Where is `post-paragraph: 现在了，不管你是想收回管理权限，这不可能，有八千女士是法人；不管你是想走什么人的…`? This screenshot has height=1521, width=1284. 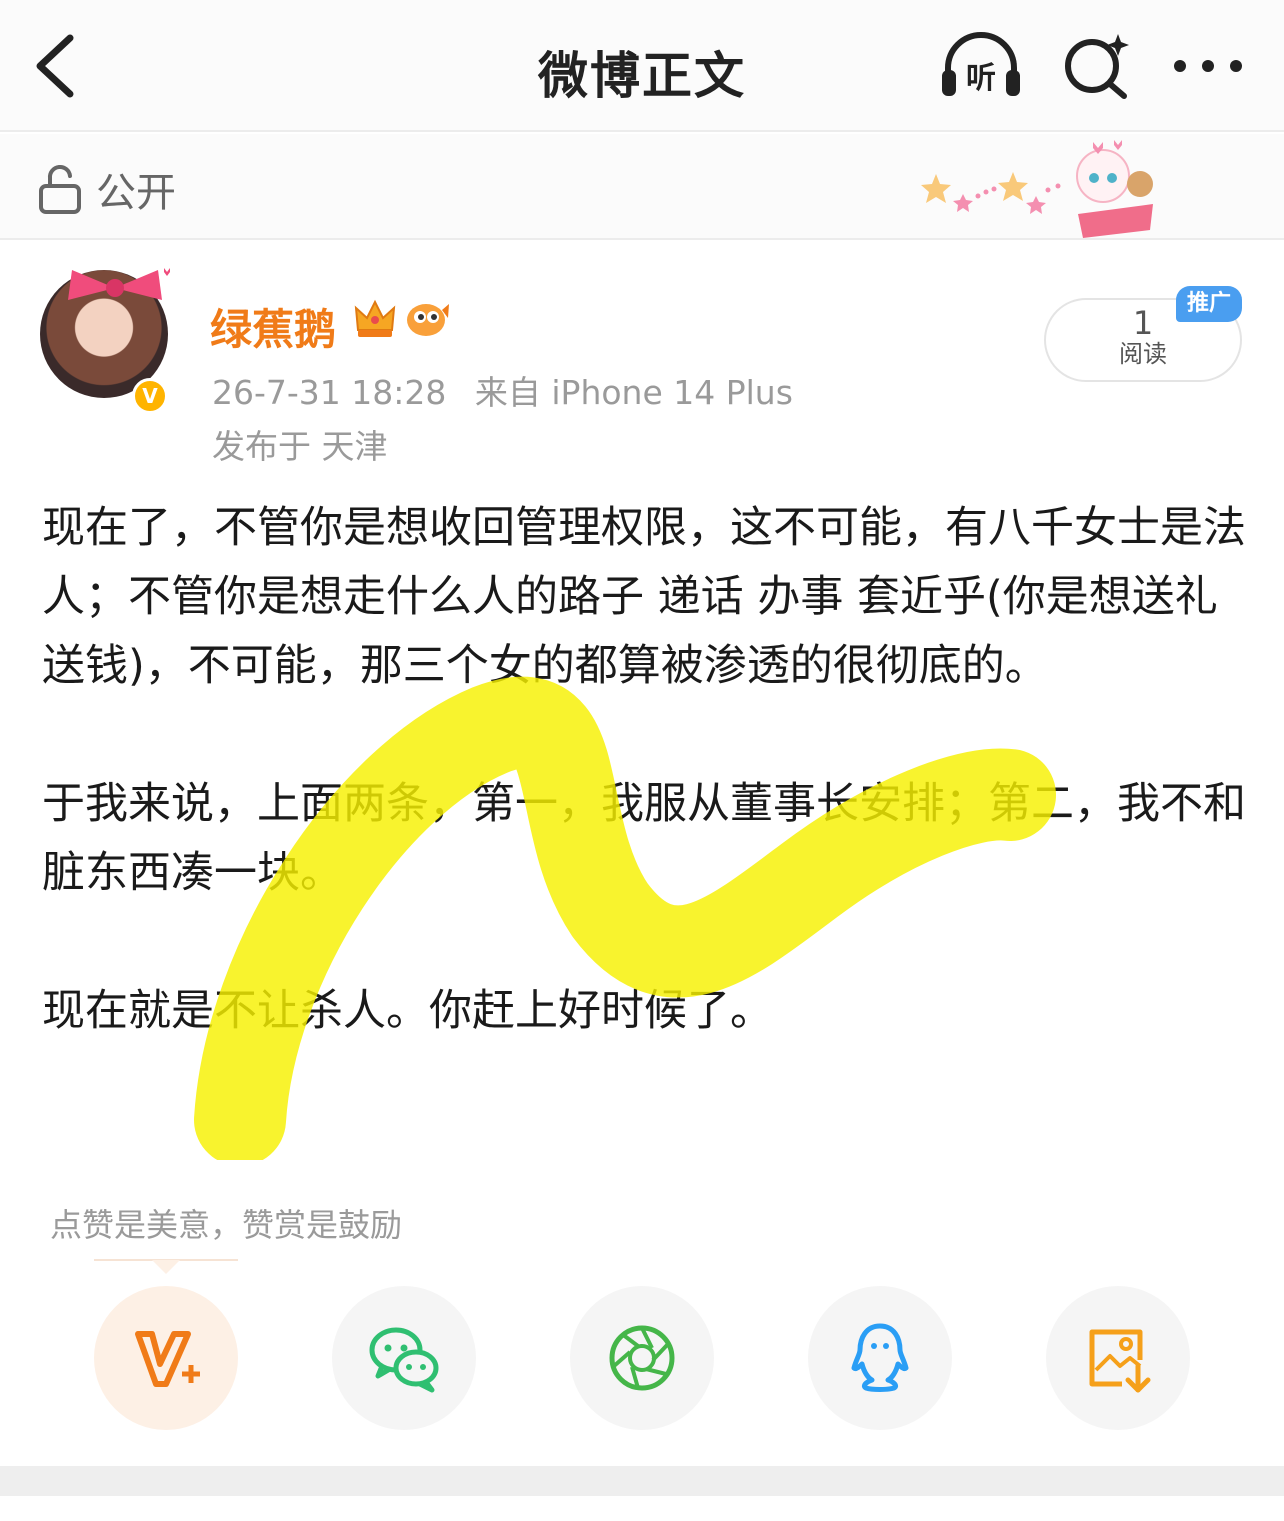
post-paragraph: 现在了，不管你是想收回管理权限，这不可能，有八千女士是法人；不管你是想走什么人的… is located at coordinates (644, 597).